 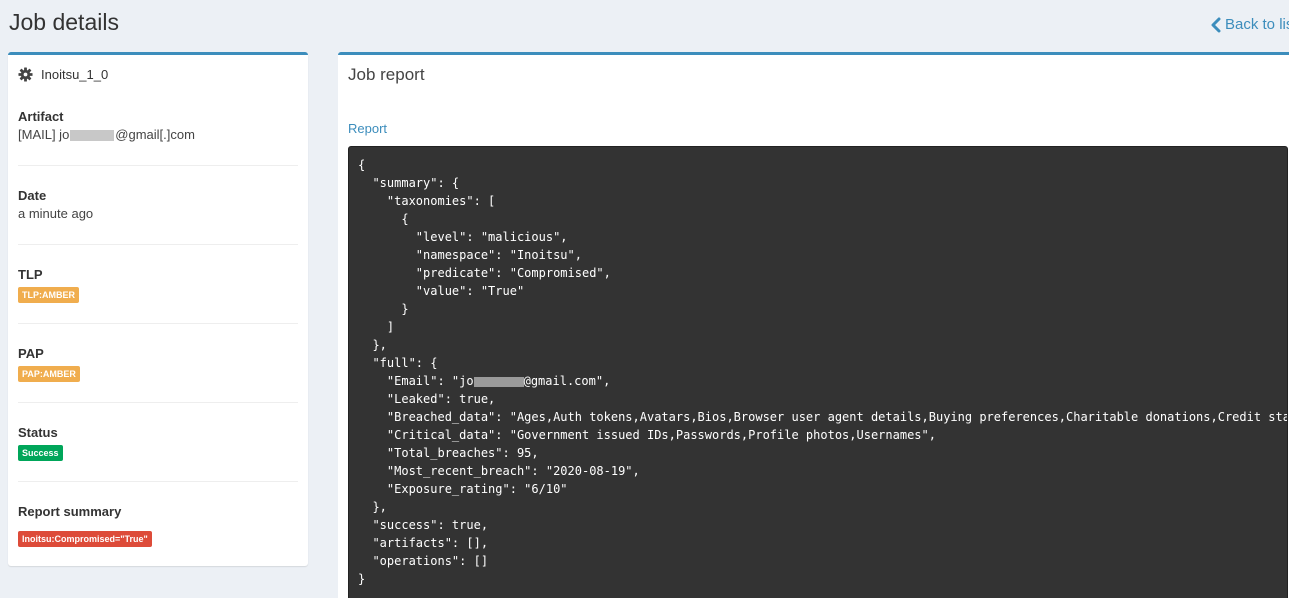 I want to click on code-line: "predicate": "Compromised",, so click(x=484, y=273).